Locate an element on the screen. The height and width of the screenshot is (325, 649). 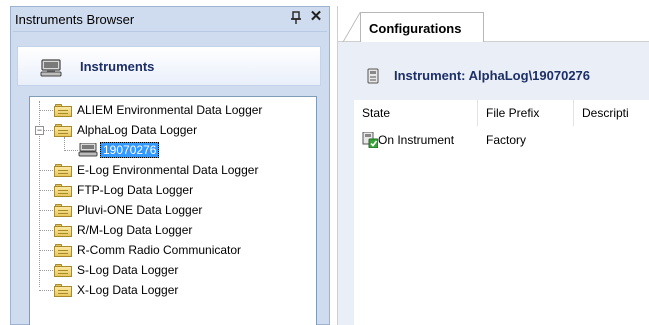
column-header-state: State is located at coordinates (416, 113).